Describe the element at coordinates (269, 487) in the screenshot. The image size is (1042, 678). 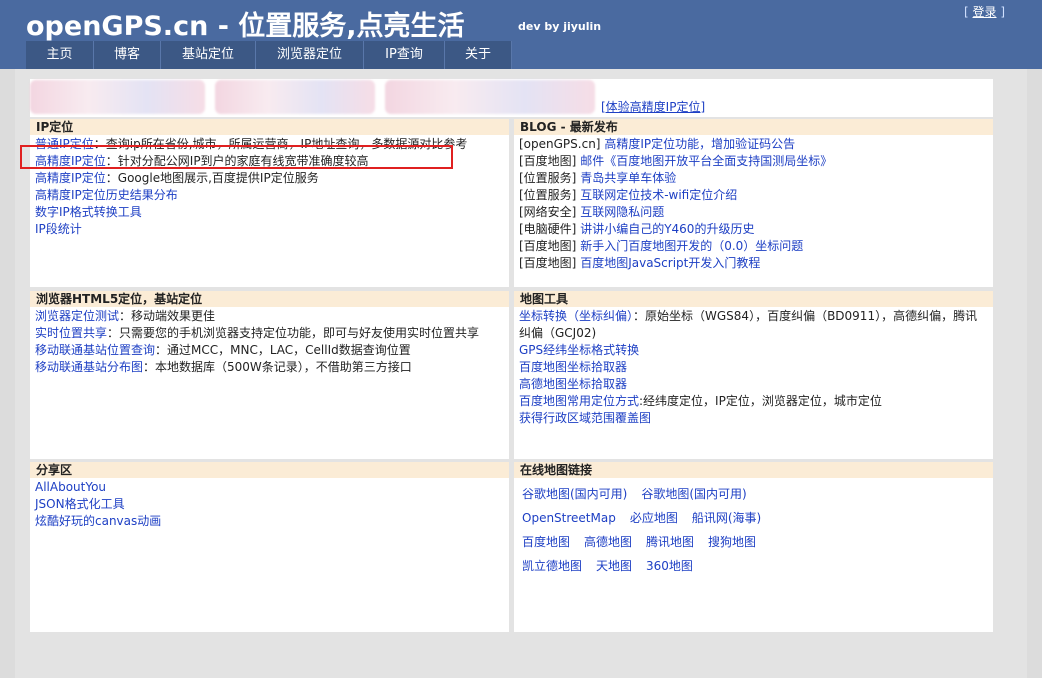
I see `list-item: AllAboutYou` at that location.